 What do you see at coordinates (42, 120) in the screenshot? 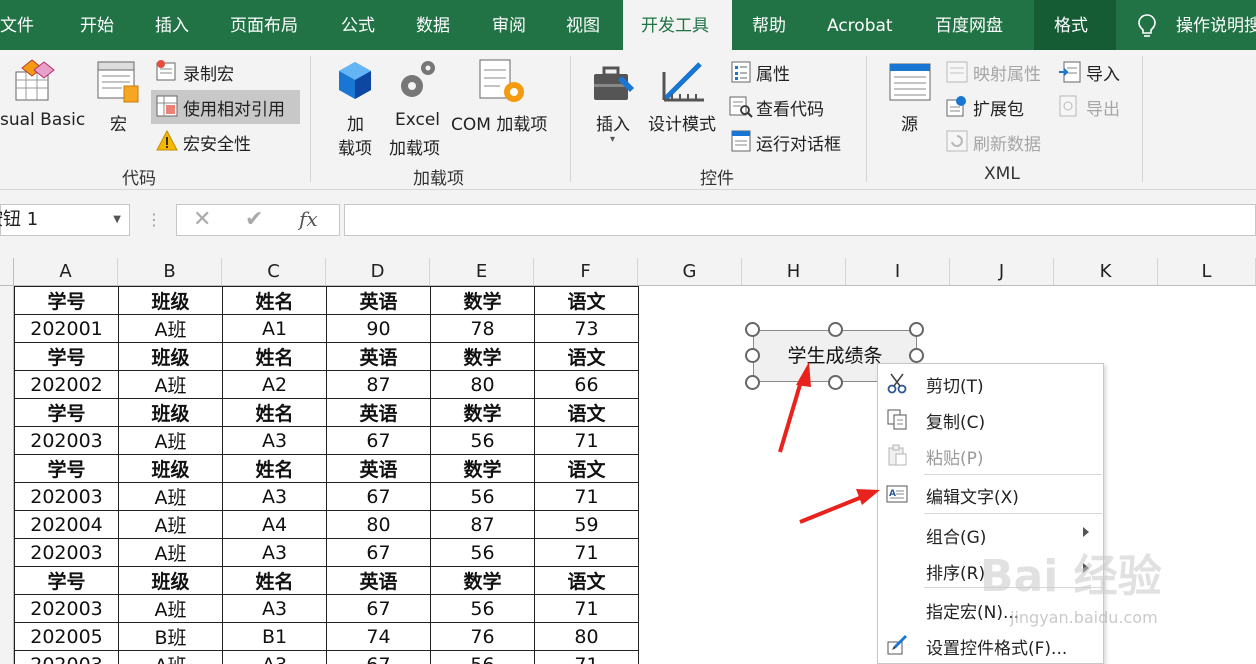
I see `visual-basic-label: sual Basic` at bounding box center [42, 120].